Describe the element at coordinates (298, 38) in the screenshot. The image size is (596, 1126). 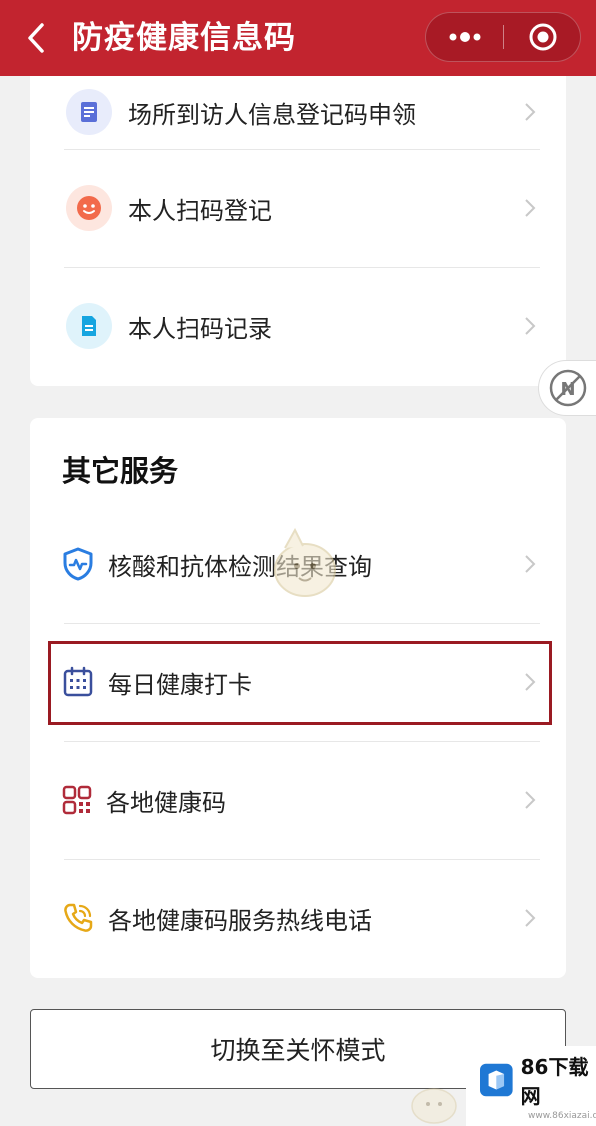
I see `top-bar: 防疫健康信息码` at that location.